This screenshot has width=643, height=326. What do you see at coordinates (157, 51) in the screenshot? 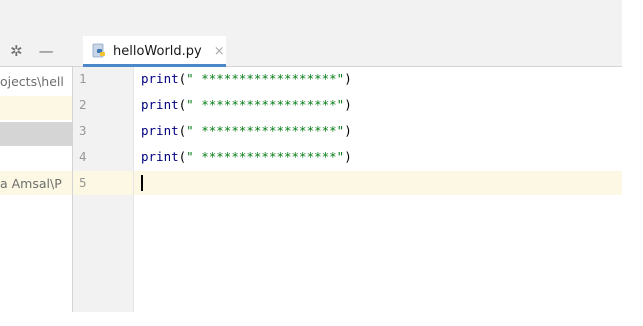
I see `tab-label: helloWorld.py` at bounding box center [157, 51].